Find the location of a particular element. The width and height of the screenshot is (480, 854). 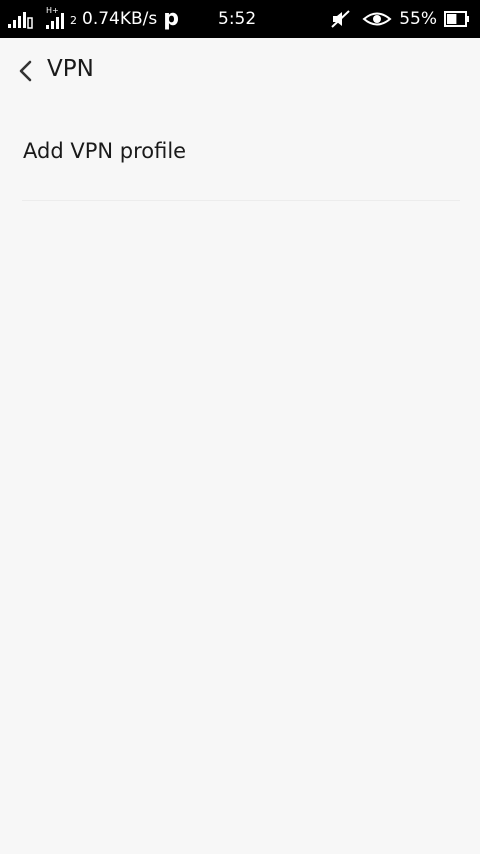

divider is located at coordinates (241, 200).